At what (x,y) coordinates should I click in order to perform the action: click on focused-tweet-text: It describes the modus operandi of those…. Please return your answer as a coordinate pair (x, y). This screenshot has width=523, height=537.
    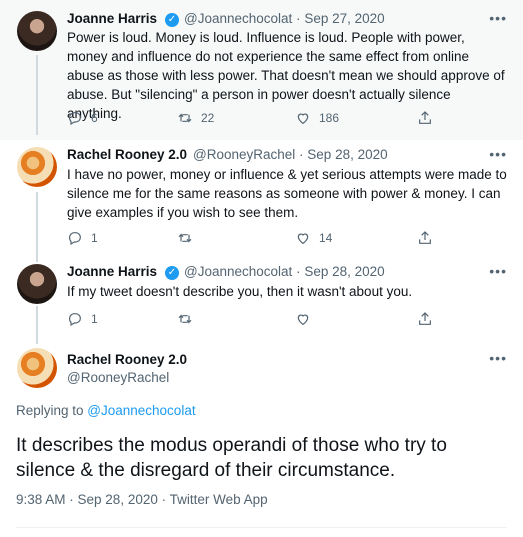
    Looking at the image, I should click on (231, 458).